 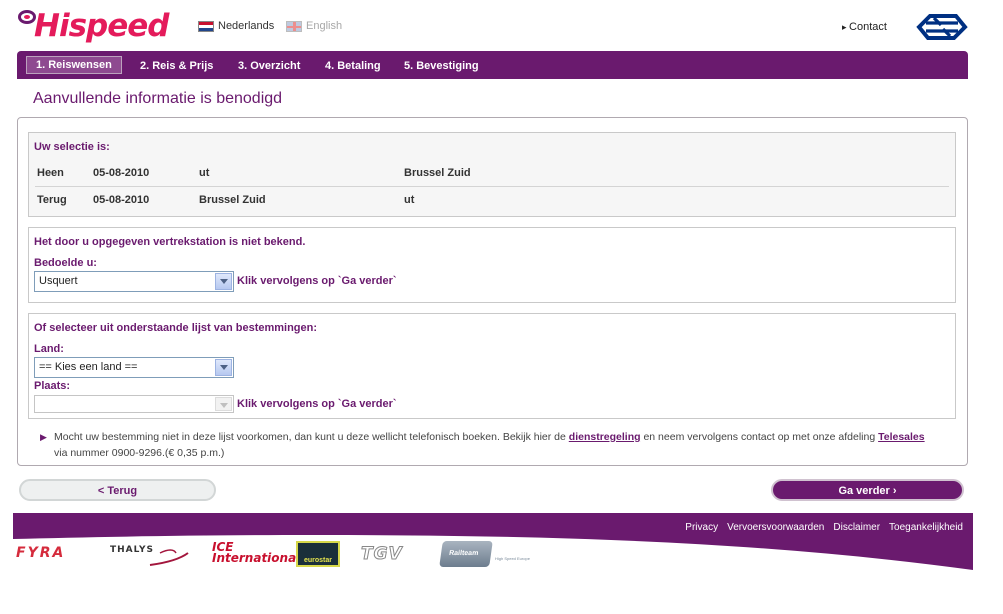 I want to click on footer-link-vervoersvoorwaarden: Vervoersvoorwaarden, so click(x=775, y=527).